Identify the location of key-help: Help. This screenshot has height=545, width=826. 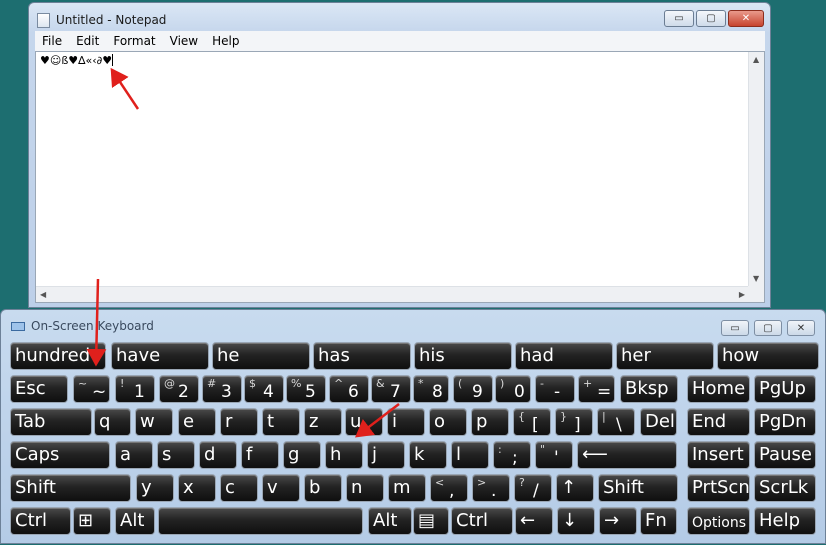
(785, 521).